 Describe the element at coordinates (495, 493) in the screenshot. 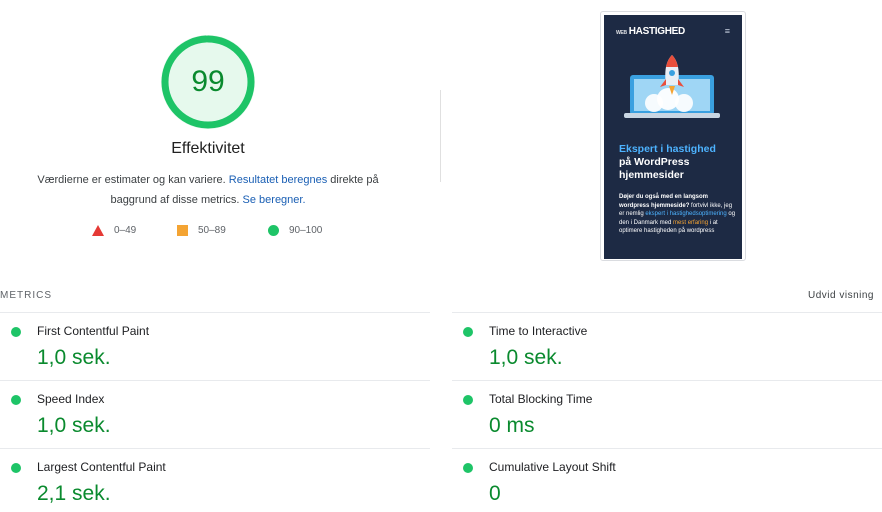

I see `metric-value: 0` at that location.